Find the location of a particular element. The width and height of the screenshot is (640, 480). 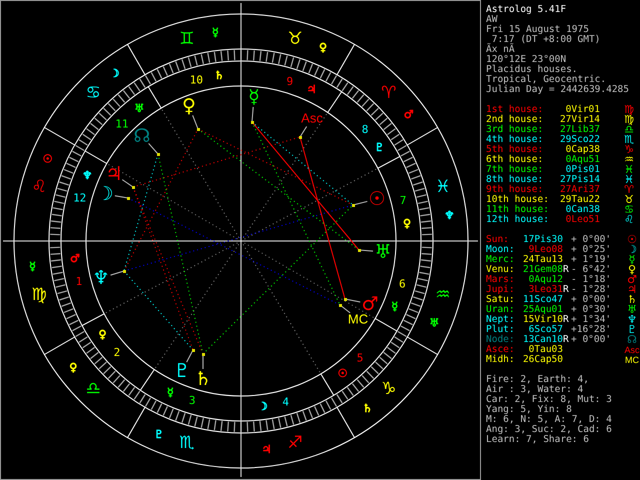

ruler-glyph: ☽ is located at coordinates (263, 407).